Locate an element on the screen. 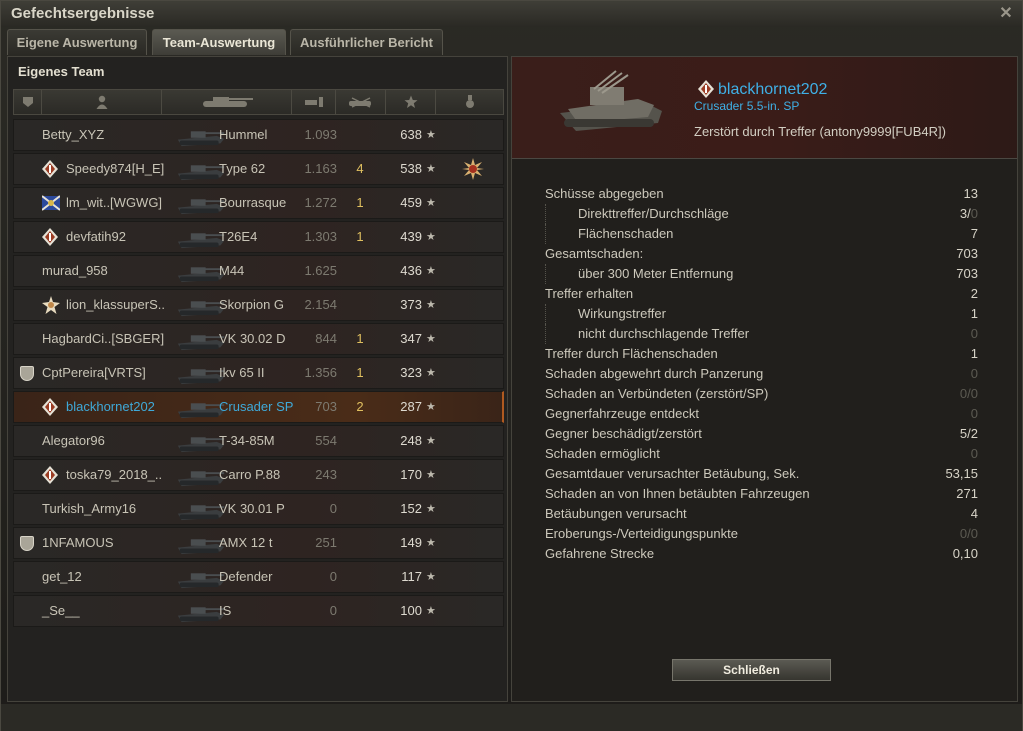 The height and width of the screenshot is (731, 1023). vehicle-icon is located at coordinates (227, 102).